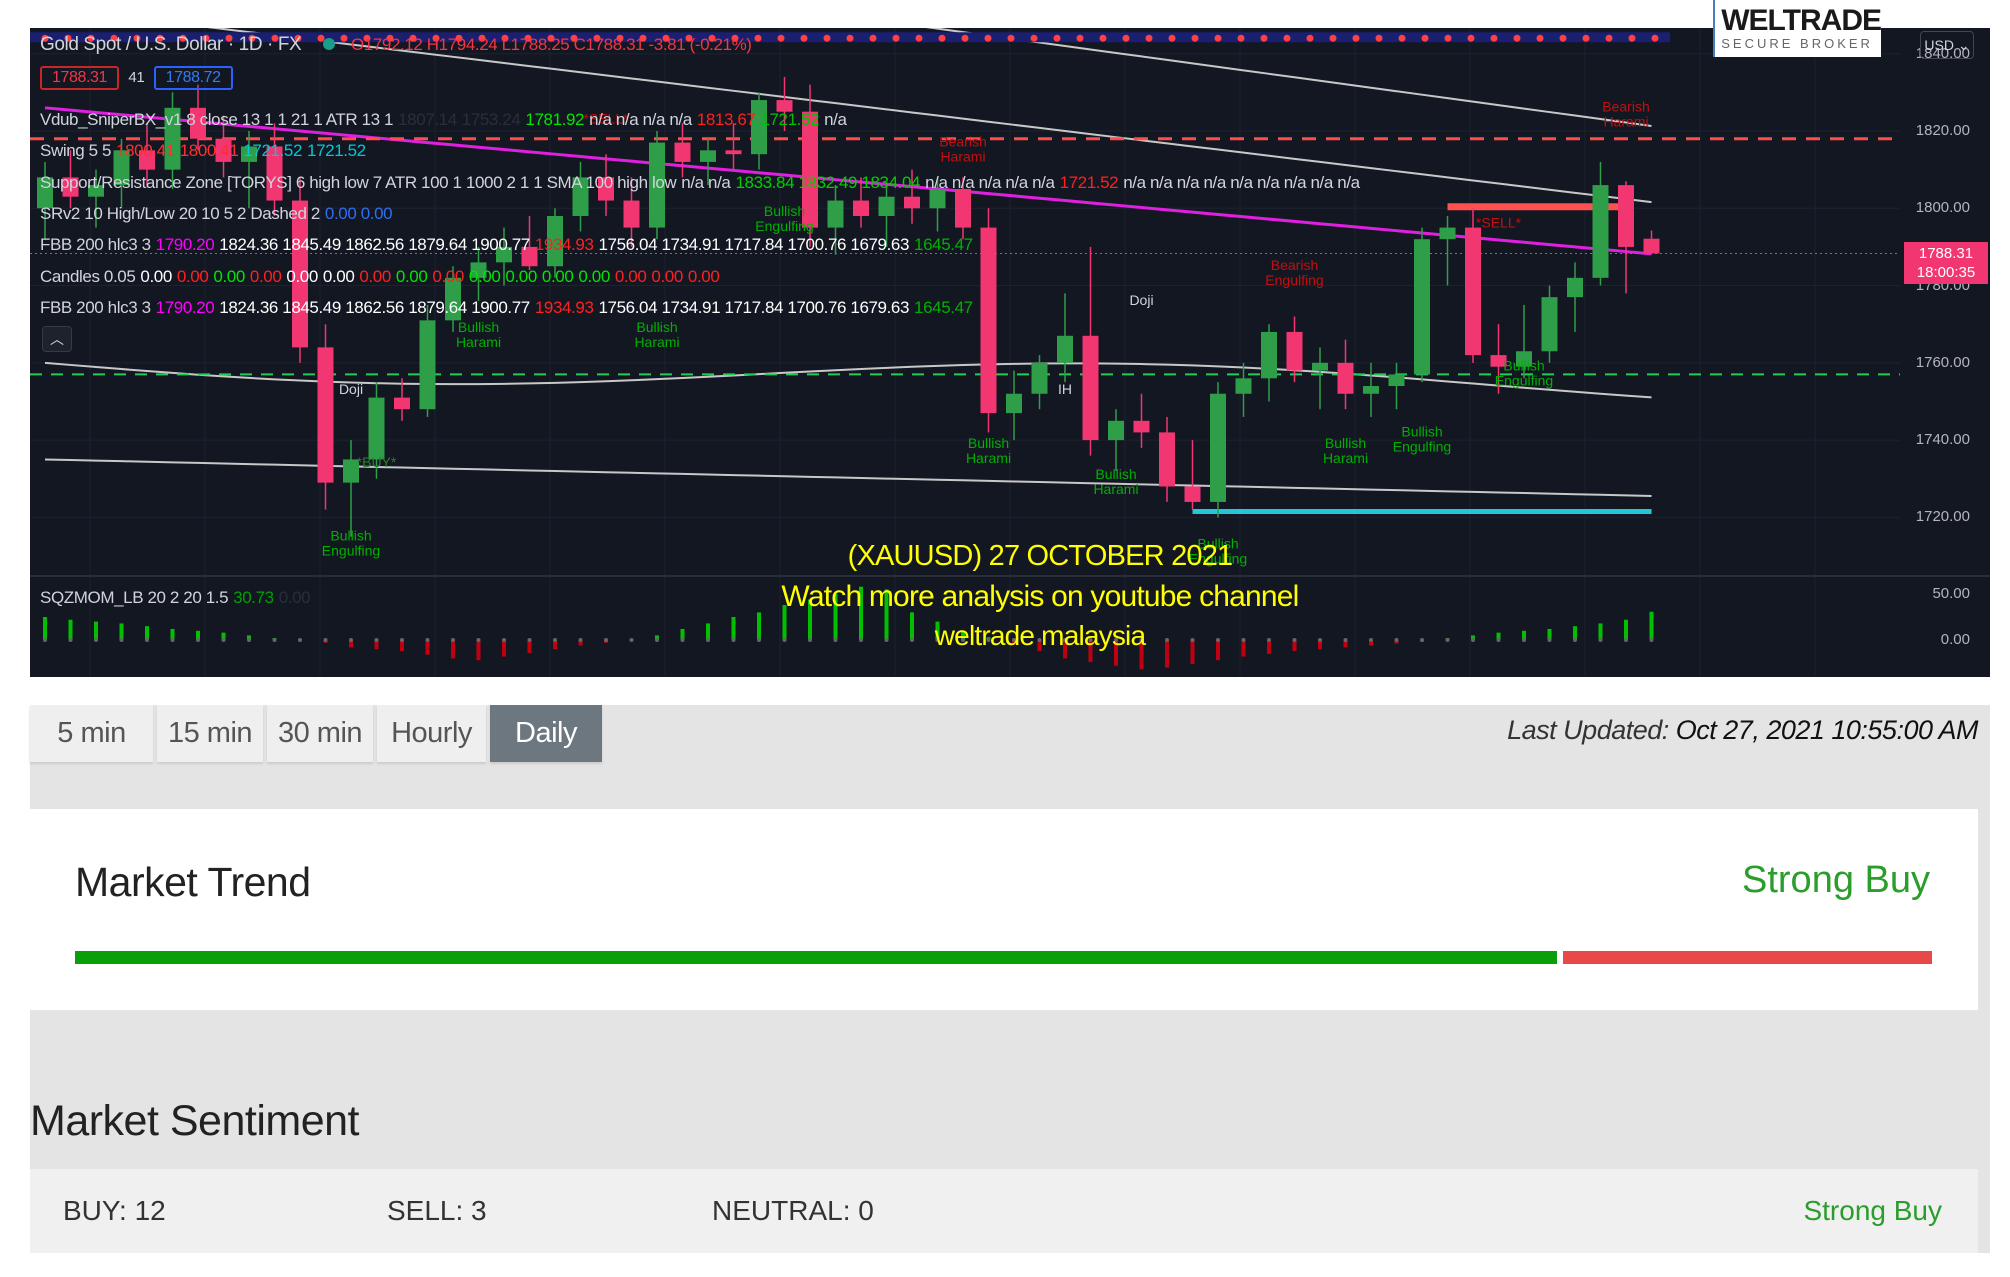  I want to click on last-updated: Last Updated: Oct 27, 2021 10:55:00 AM, so click(1742, 730).